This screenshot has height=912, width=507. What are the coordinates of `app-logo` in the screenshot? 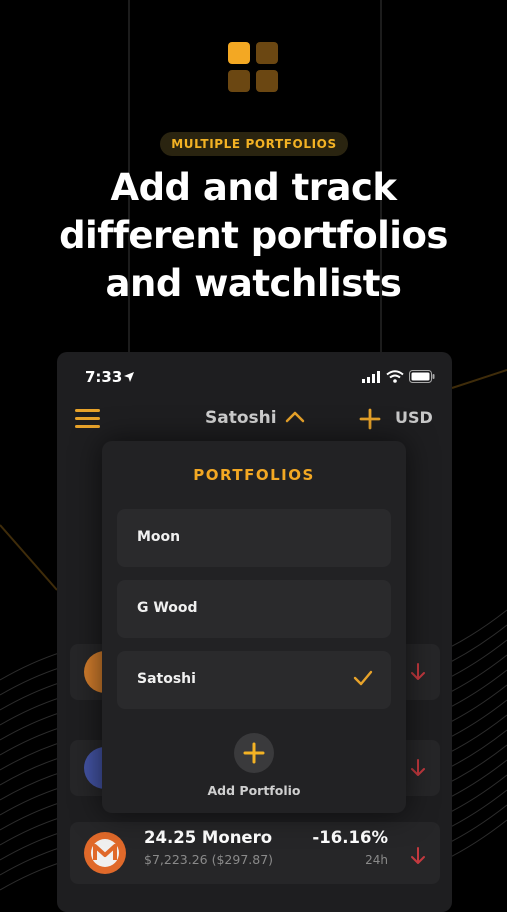 It's located at (254, 68).